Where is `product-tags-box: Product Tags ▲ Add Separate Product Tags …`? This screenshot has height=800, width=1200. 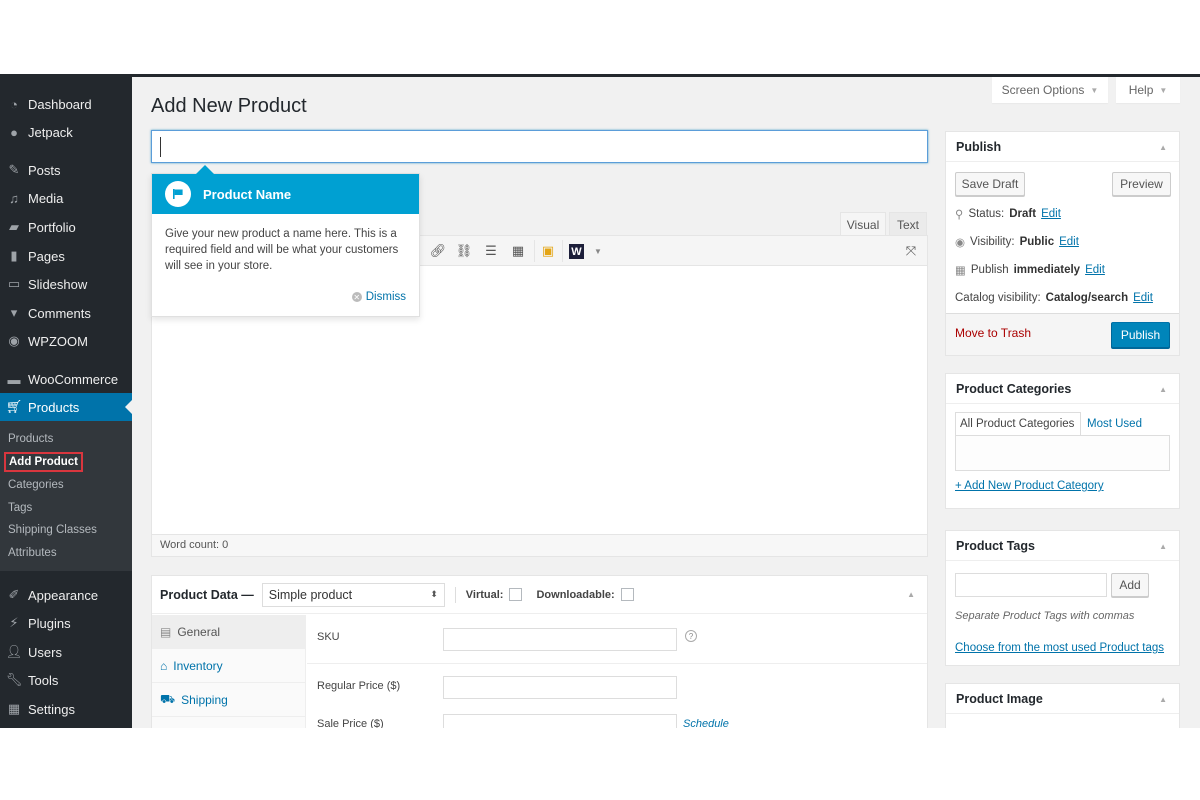 product-tags-box: Product Tags ▲ Add Separate Product Tags … is located at coordinates (1062, 598).